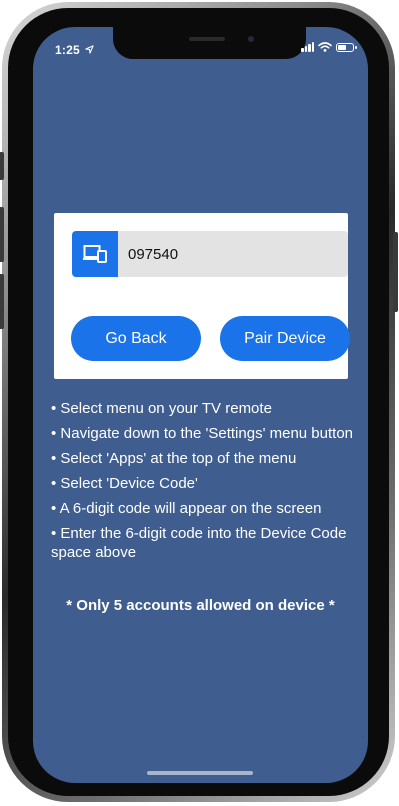 The width and height of the screenshot is (399, 806). Describe the element at coordinates (67, 50) in the screenshot. I see `status-time-label: 1:25` at that location.